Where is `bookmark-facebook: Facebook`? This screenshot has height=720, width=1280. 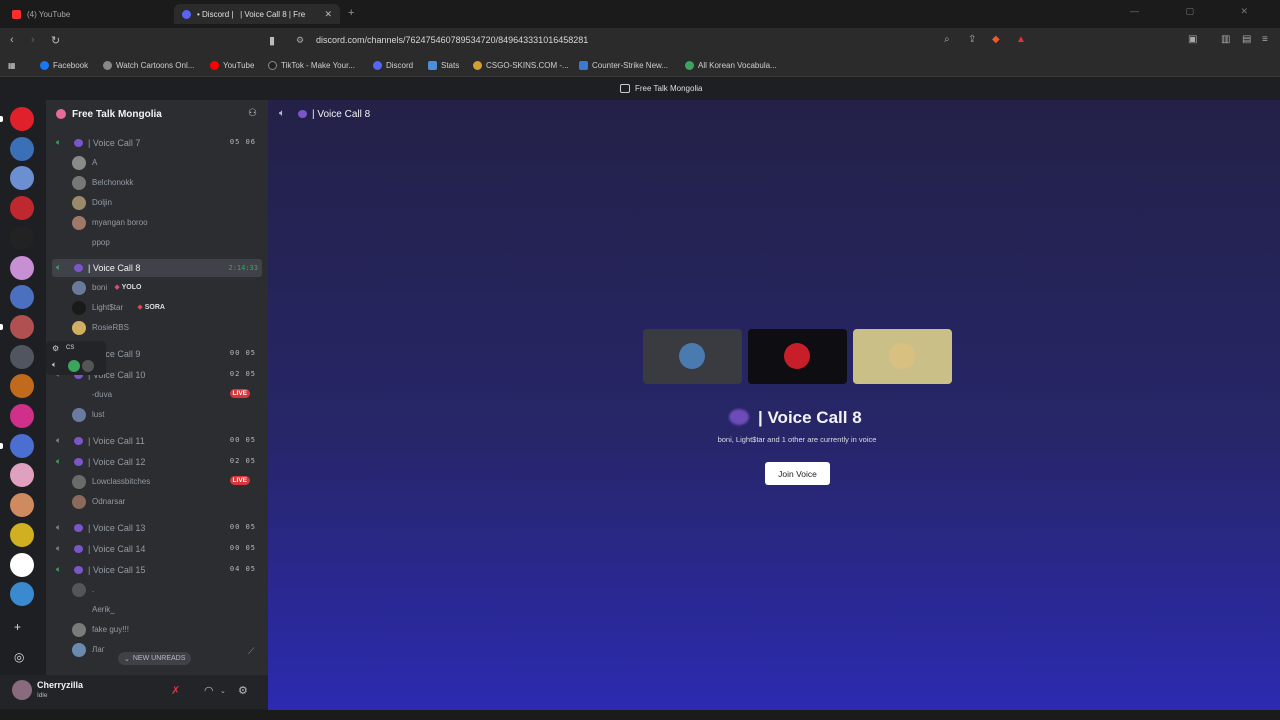
bookmark-facebook: Facebook is located at coordinates (64, 65).